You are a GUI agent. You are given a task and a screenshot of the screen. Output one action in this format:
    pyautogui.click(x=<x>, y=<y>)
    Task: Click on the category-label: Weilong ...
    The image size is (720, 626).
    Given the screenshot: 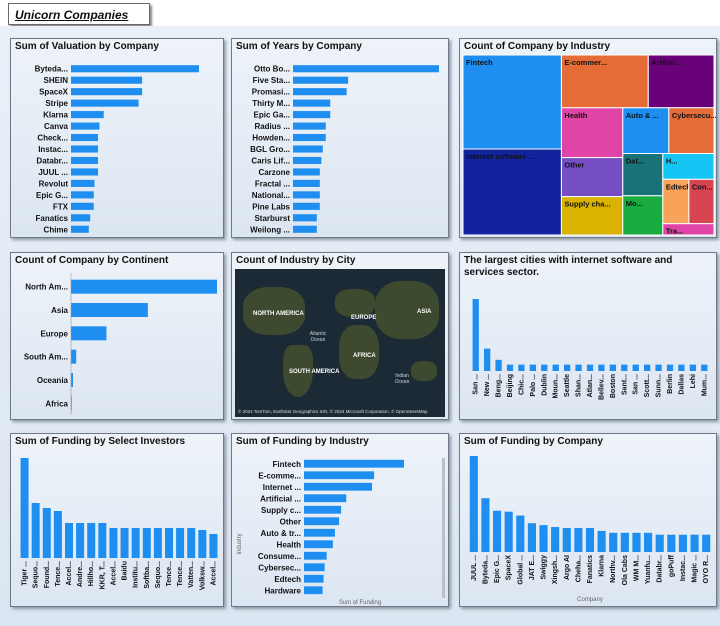 What is the action you would take?
    pyautogui.click(x=270, y=229)
    